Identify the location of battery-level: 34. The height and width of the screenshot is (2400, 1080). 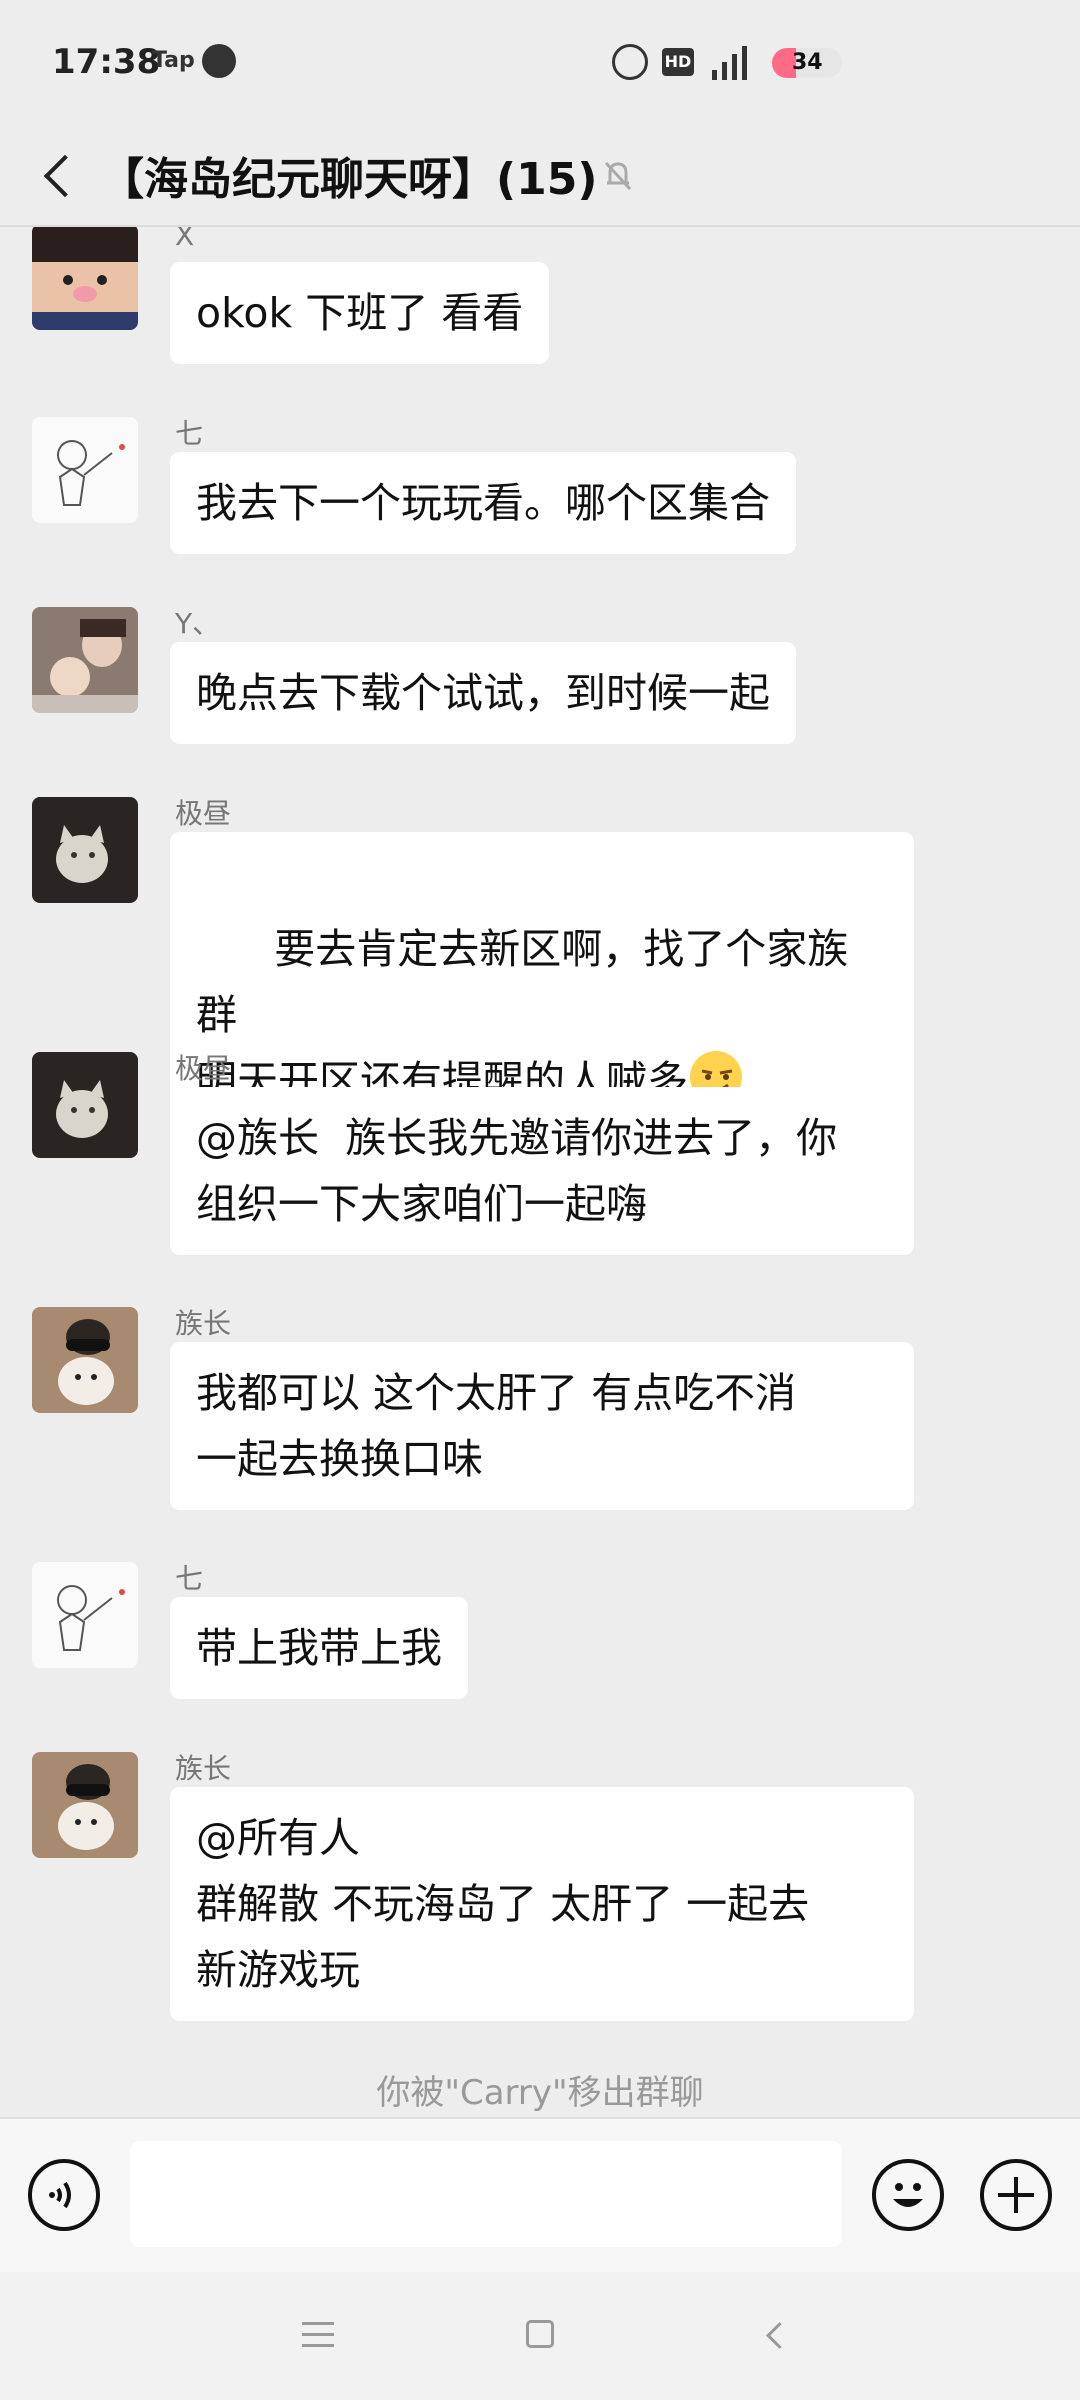
(807, 62).